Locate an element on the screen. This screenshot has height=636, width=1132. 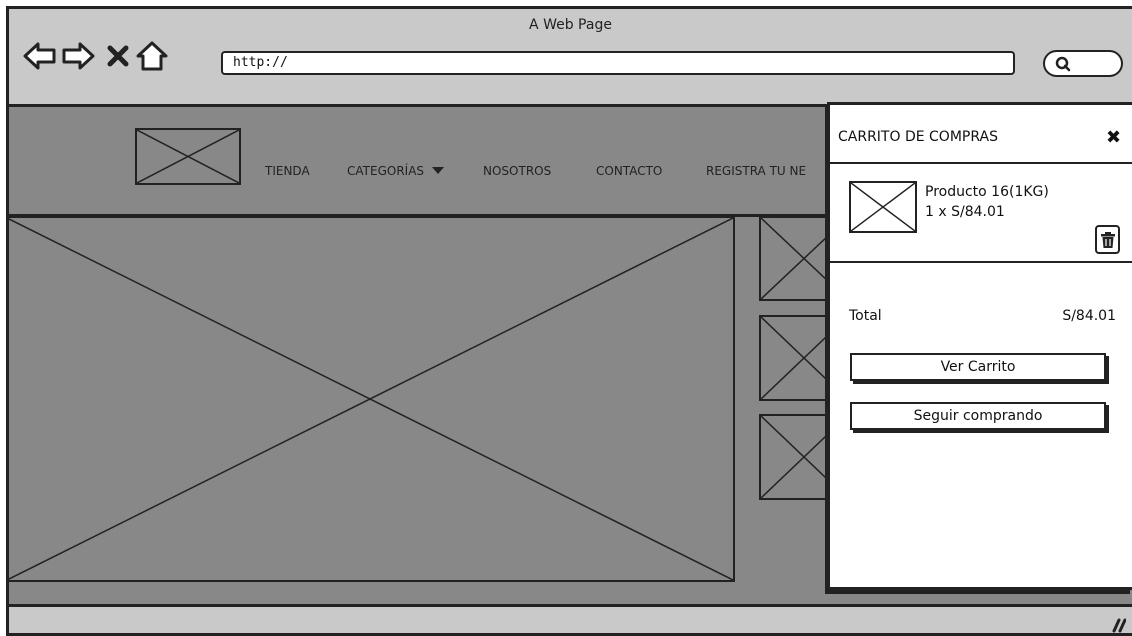
nav-item-categorias: CATEGORÍAS is located at coordinates (395, 171).